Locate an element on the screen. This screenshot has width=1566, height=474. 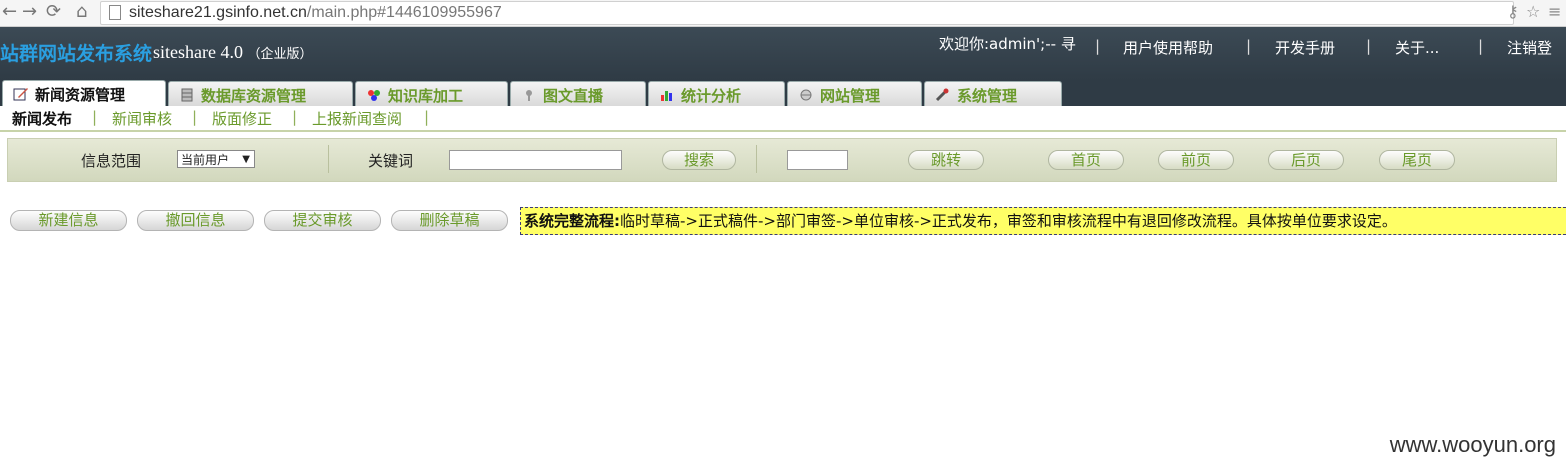
page-number-input is located at coordinates (817, 160).